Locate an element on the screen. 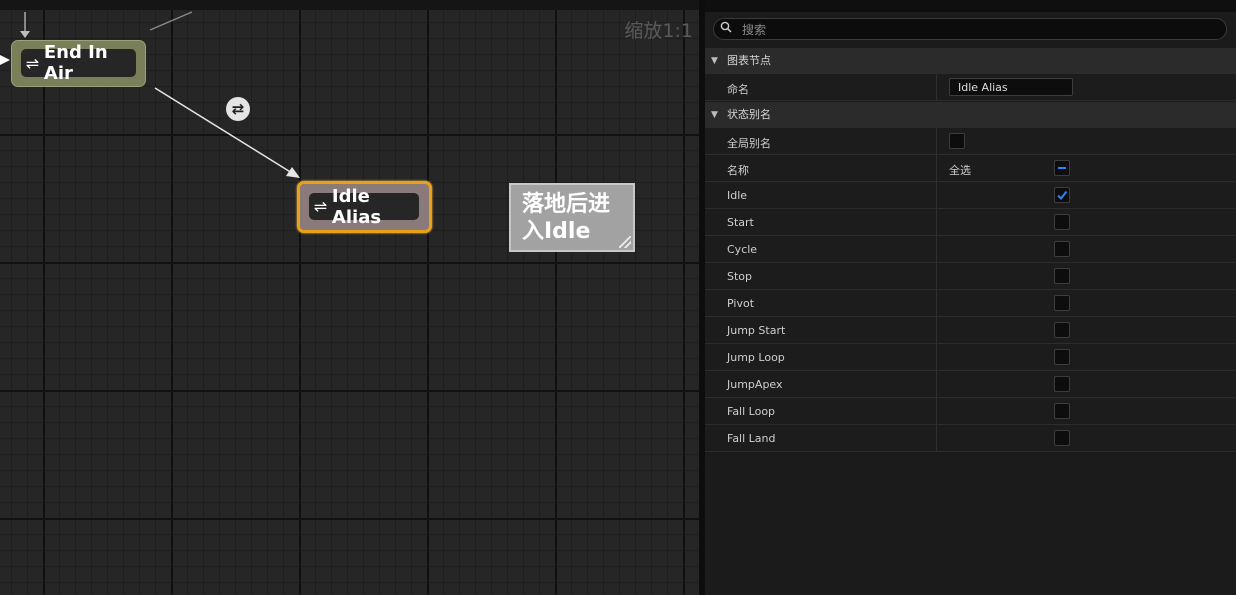 The height and width of the screenshot is (595, 1236). state-node-idle-alias: ⇌ Idle Alias is located at coordinates (364, 207).